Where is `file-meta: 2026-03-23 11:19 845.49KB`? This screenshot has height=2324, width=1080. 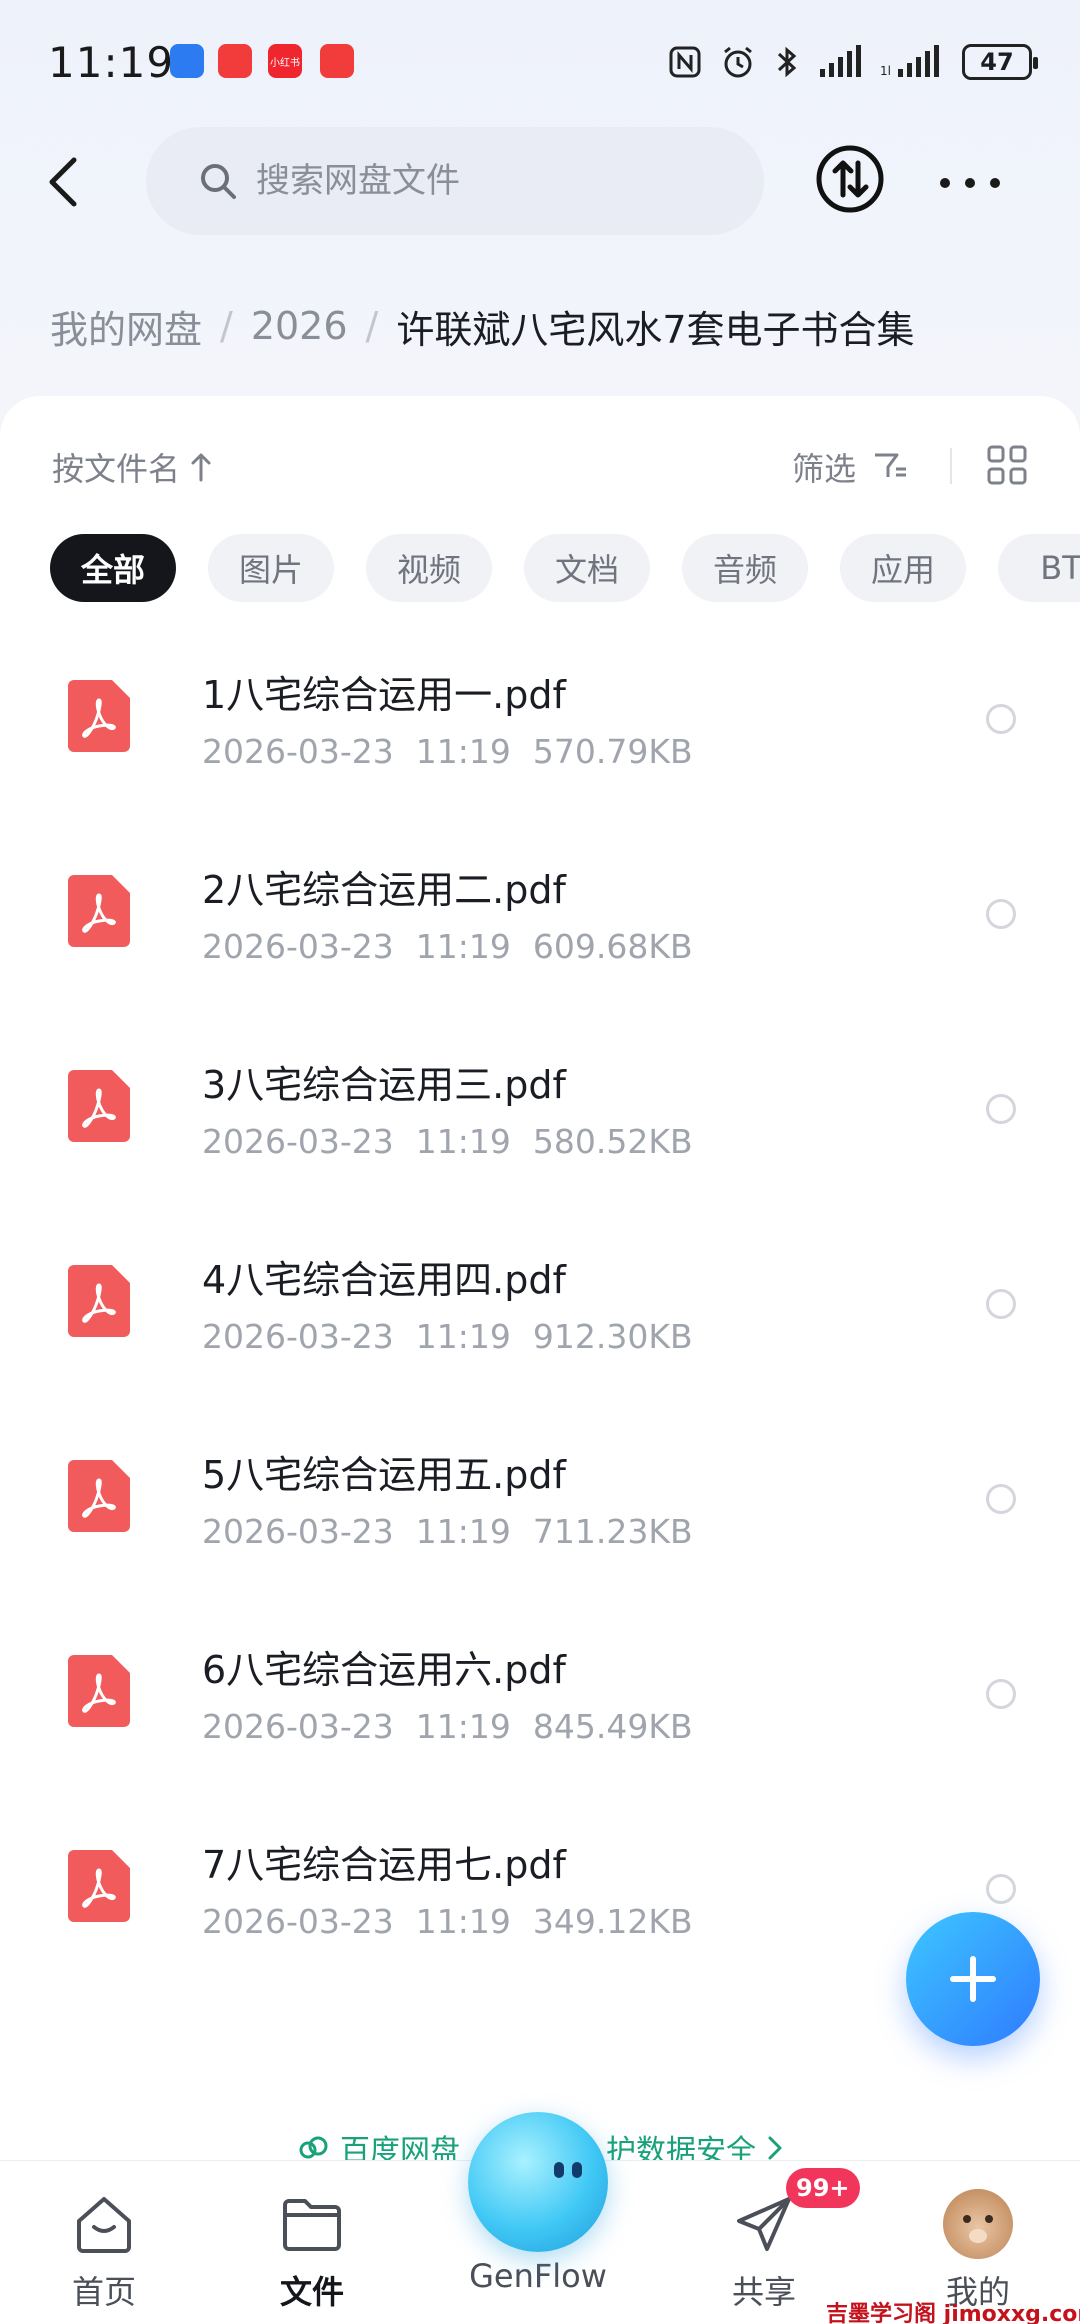 file-meta: 2026-03-23 11:19 845.49KB is located at coordinates (458, 1726).